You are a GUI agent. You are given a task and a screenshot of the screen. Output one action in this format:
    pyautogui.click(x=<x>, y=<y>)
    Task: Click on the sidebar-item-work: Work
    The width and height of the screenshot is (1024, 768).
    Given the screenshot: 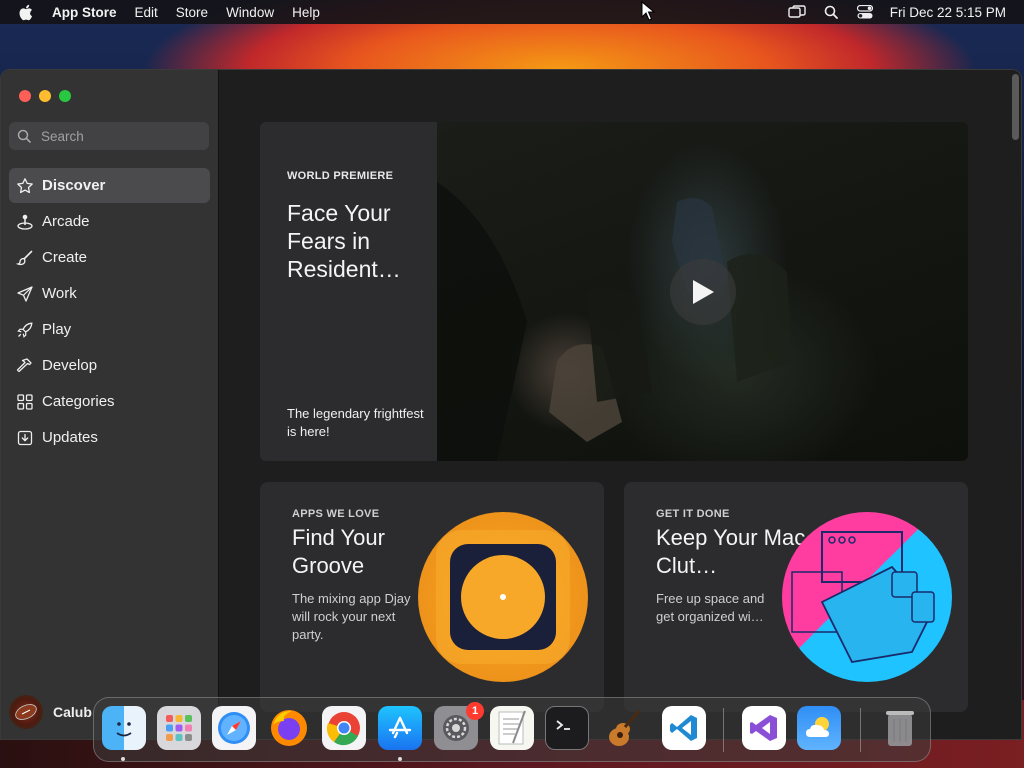 What is the action you would take?
    pyautogui.click(x=109, y=293)
    